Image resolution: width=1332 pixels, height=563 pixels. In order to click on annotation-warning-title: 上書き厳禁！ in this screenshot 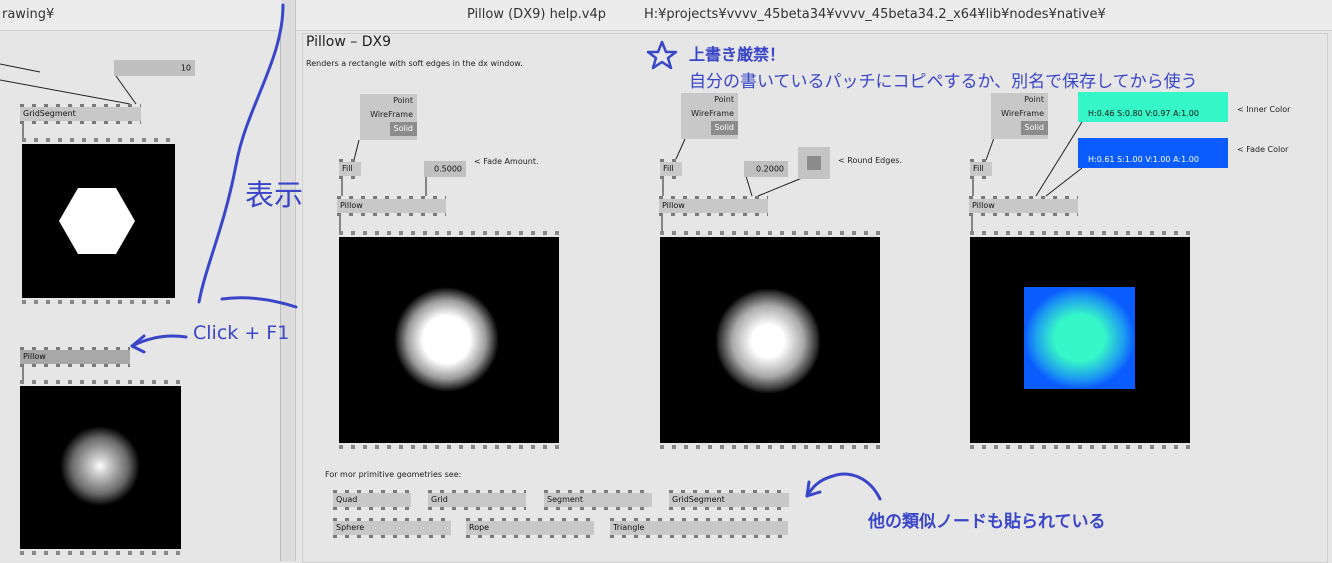, I will do `click(737, 54)`.